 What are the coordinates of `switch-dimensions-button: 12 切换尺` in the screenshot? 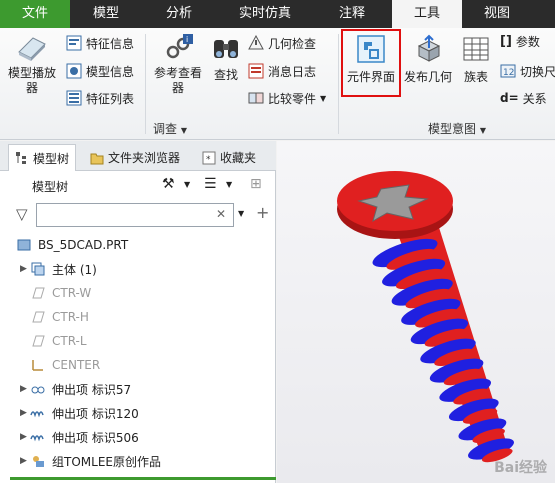 It's located at (527, 71).